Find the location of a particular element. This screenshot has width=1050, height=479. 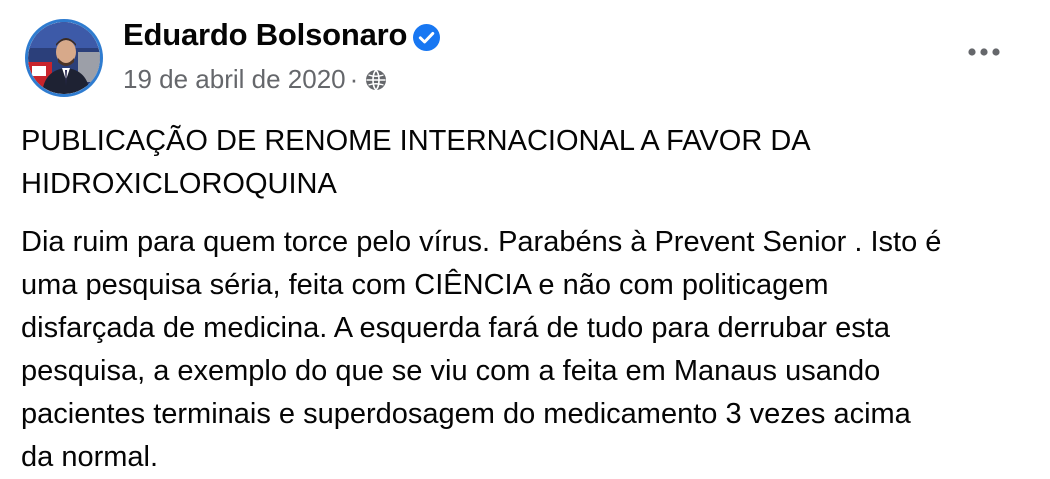

avatar-portrait-image is located at coordinates (64, 58).